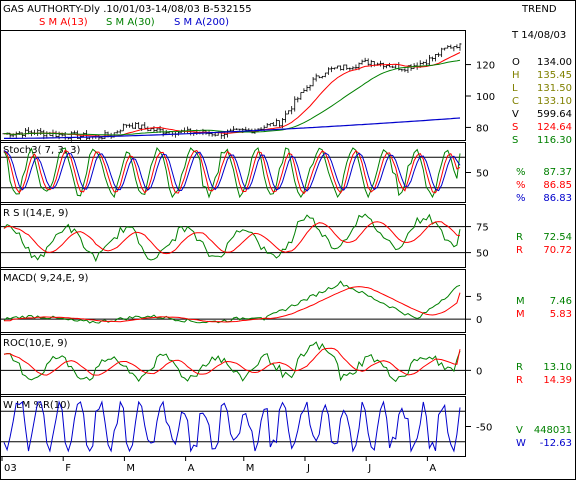  Describe the element at coordinates (553, 430) in the screenshot. I see `wlm-value: 448031` at that location.